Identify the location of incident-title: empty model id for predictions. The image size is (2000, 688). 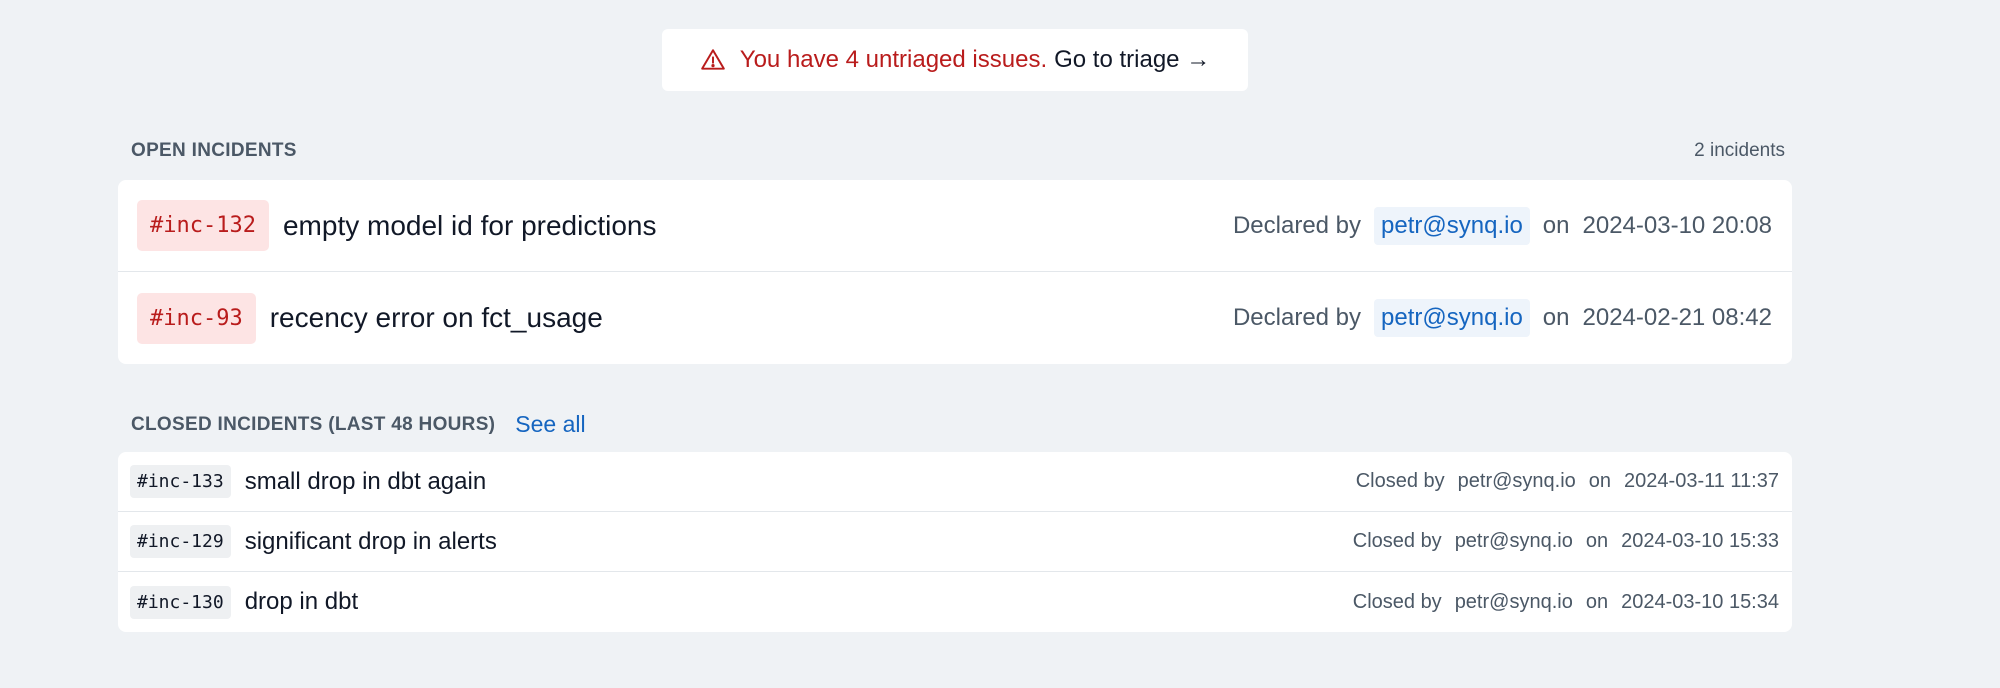
(470, 226).